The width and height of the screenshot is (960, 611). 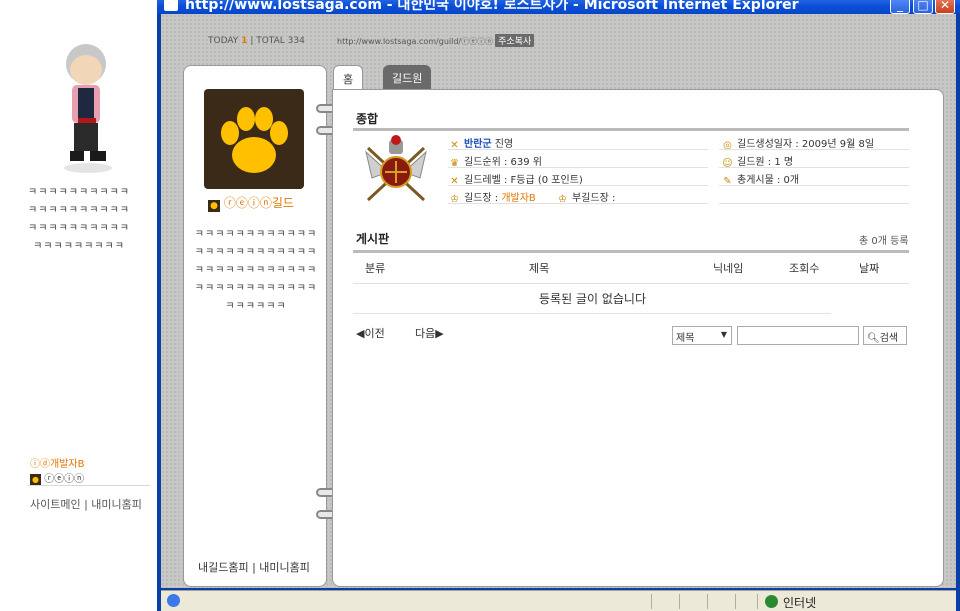 What do you see at coordinates (171, 5) in the screenshot?
I see `ie-icon` at bounding box center [171, 5].